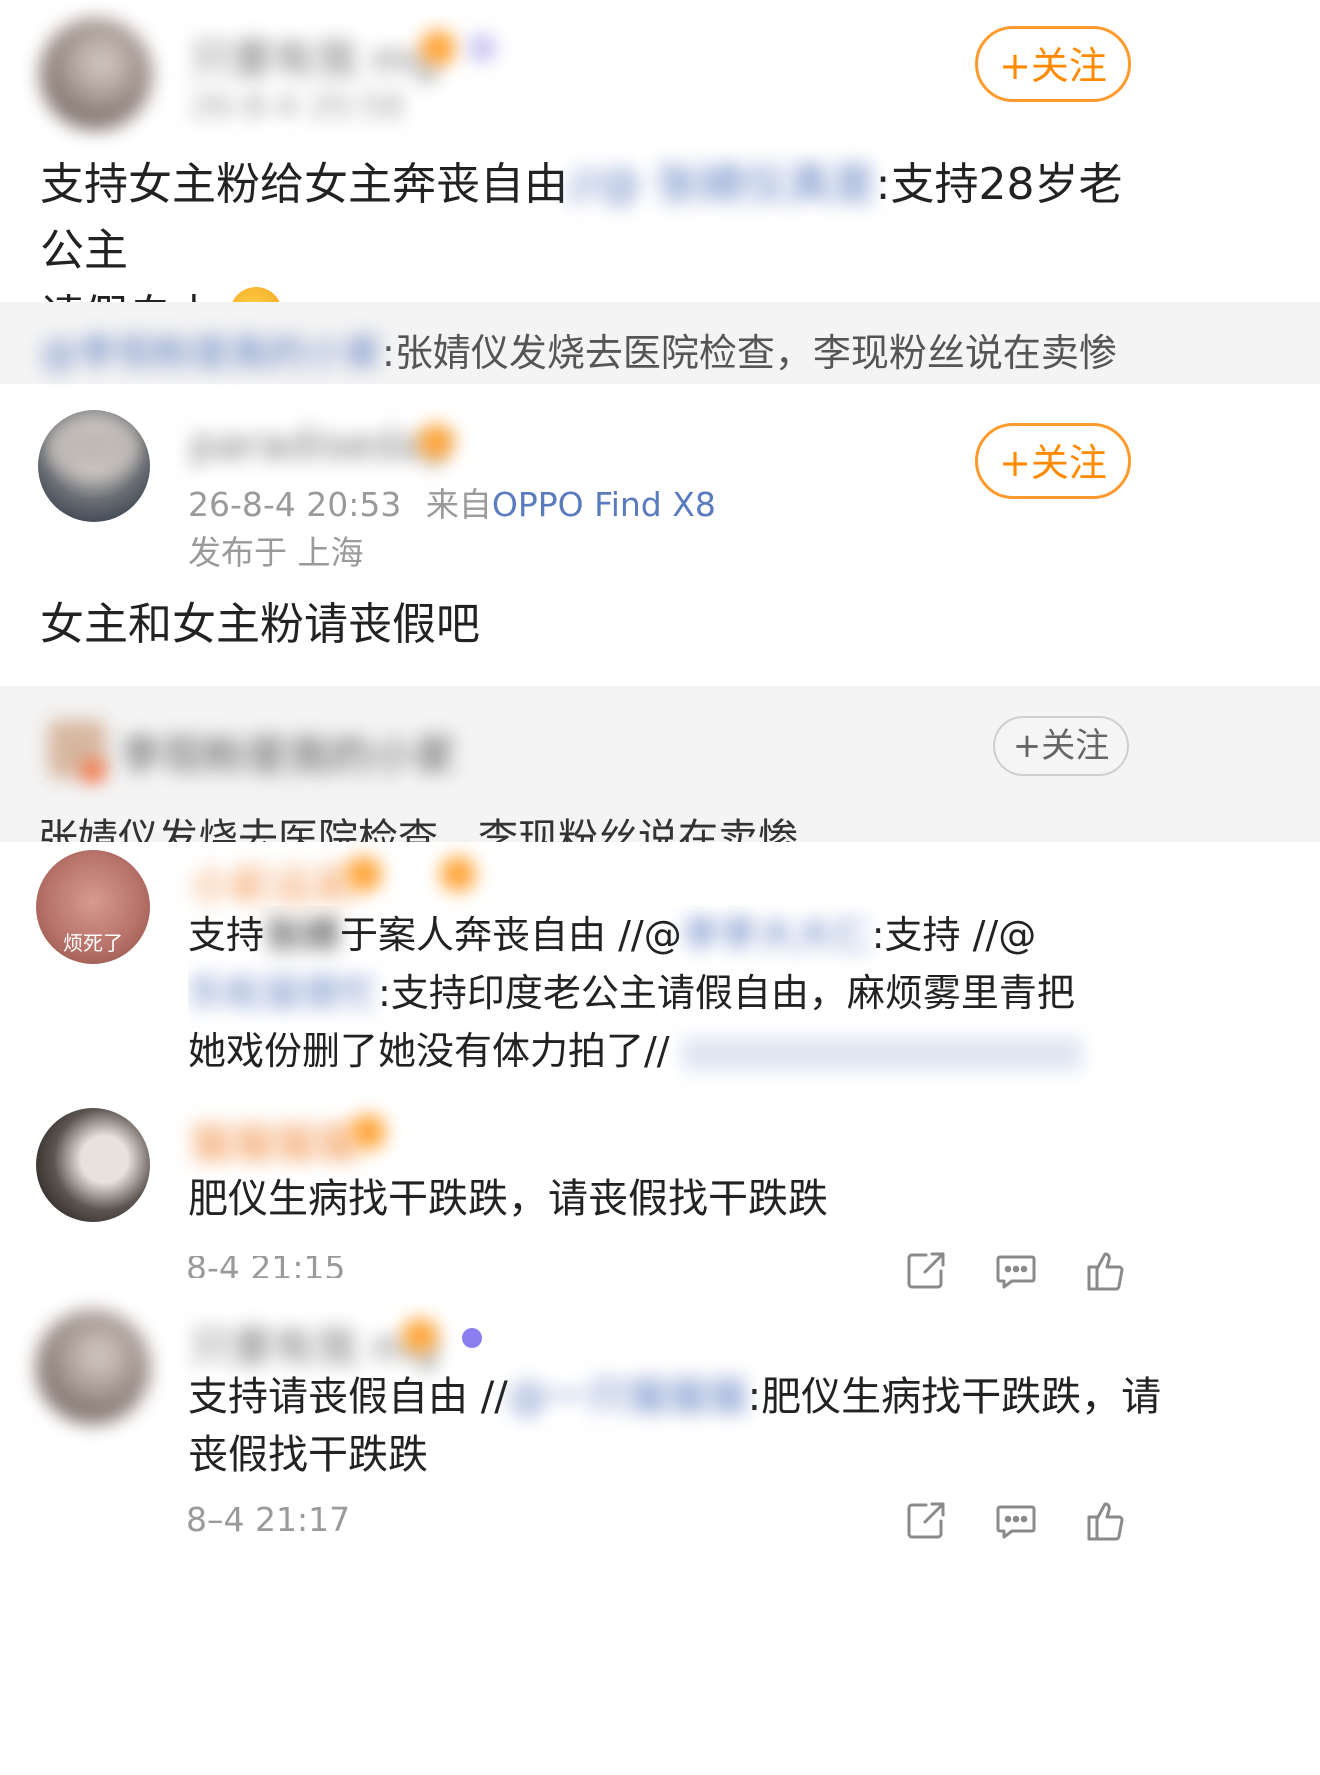  I want to click on quoted-text: 张婧仪发烧去医院检查，李现粉丝说在卖惨, so click(418, 829).